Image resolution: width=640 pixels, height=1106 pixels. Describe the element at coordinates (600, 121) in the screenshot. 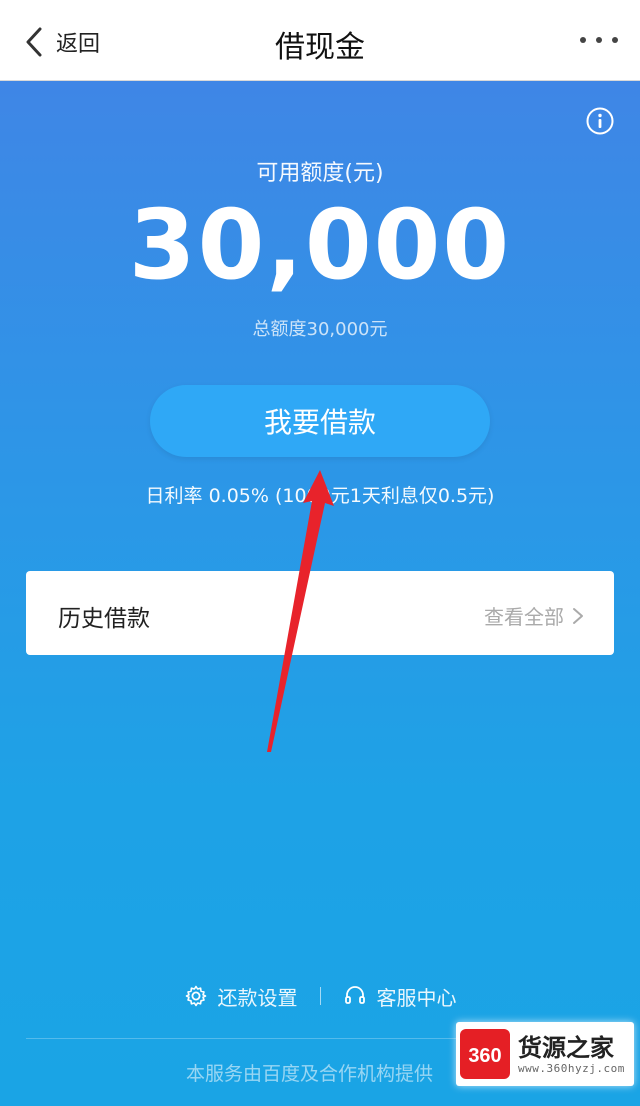

I see `info-icon` at that location.